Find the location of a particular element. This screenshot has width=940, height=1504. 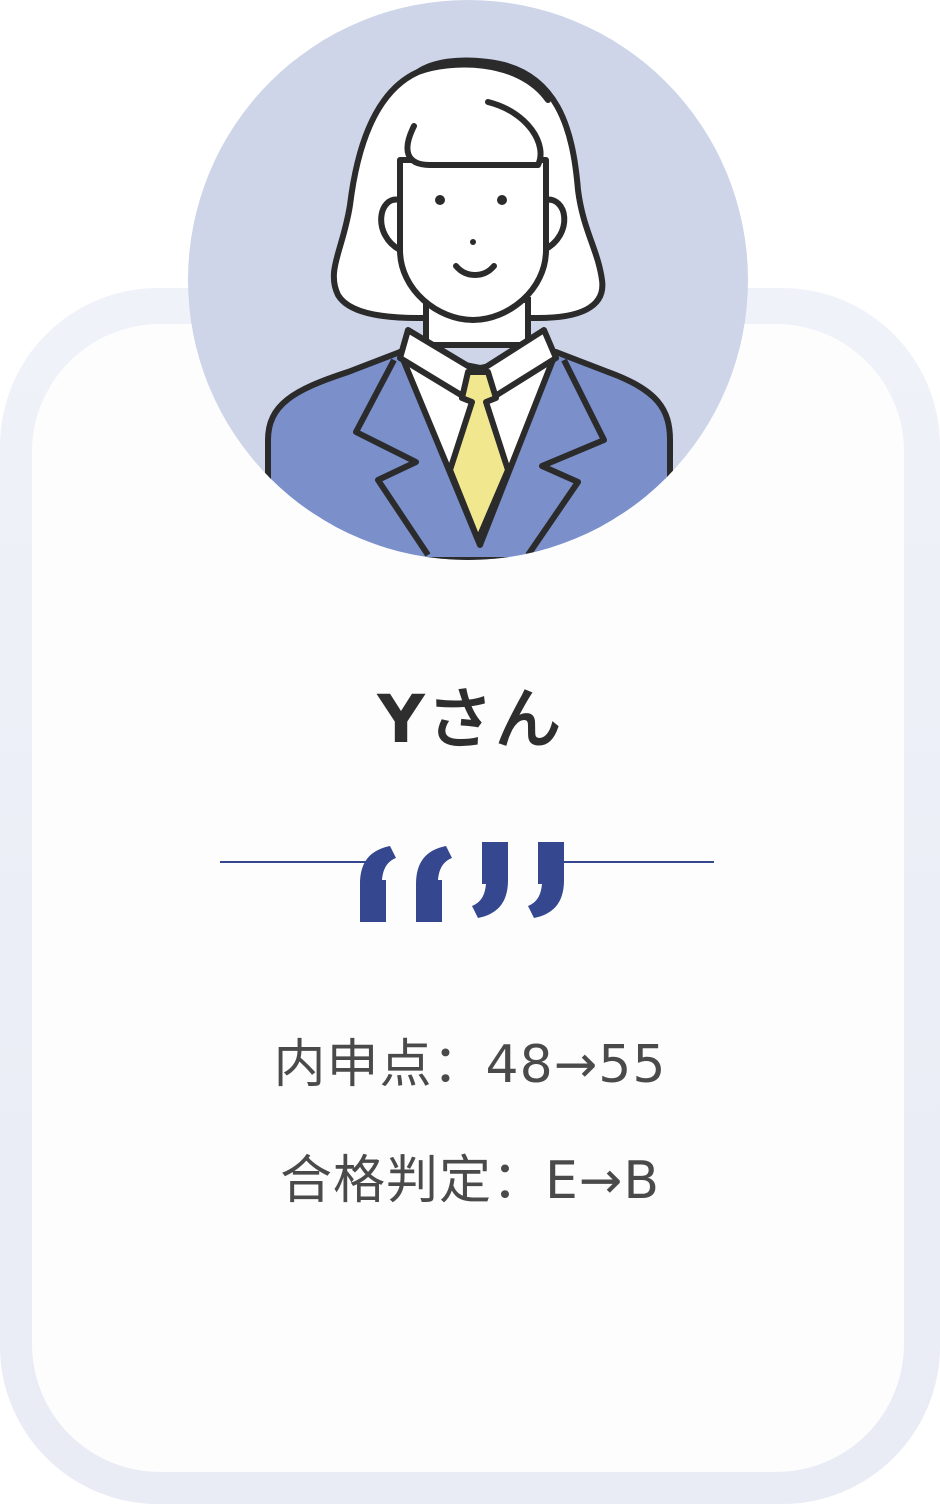

quote-divider is located at coordinates (467, 882).